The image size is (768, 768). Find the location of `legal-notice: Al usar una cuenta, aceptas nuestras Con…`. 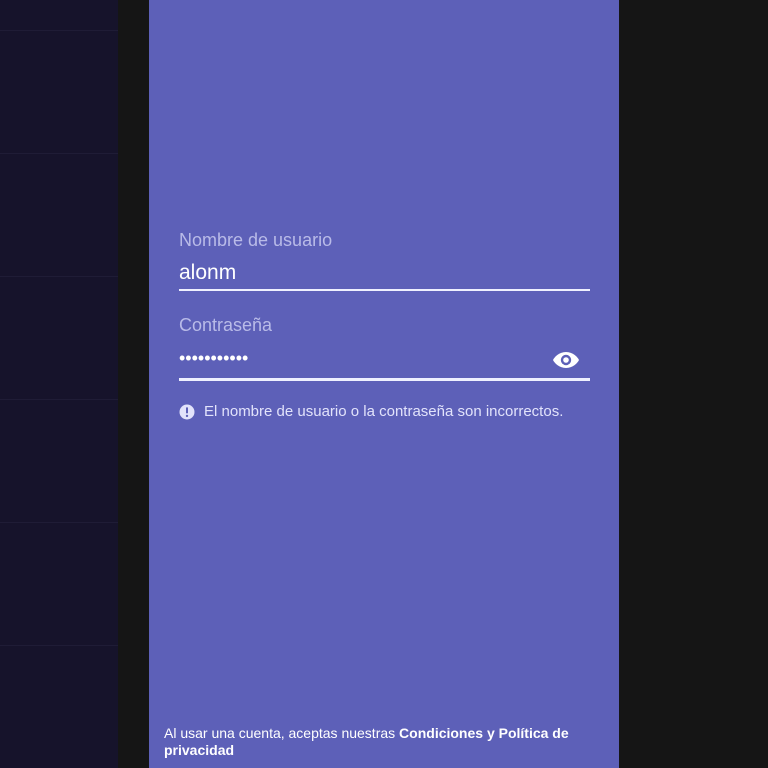

legal-notice: Al usar una cuenta, aceptas nuestras Con… is located at coordinates (384, 742).